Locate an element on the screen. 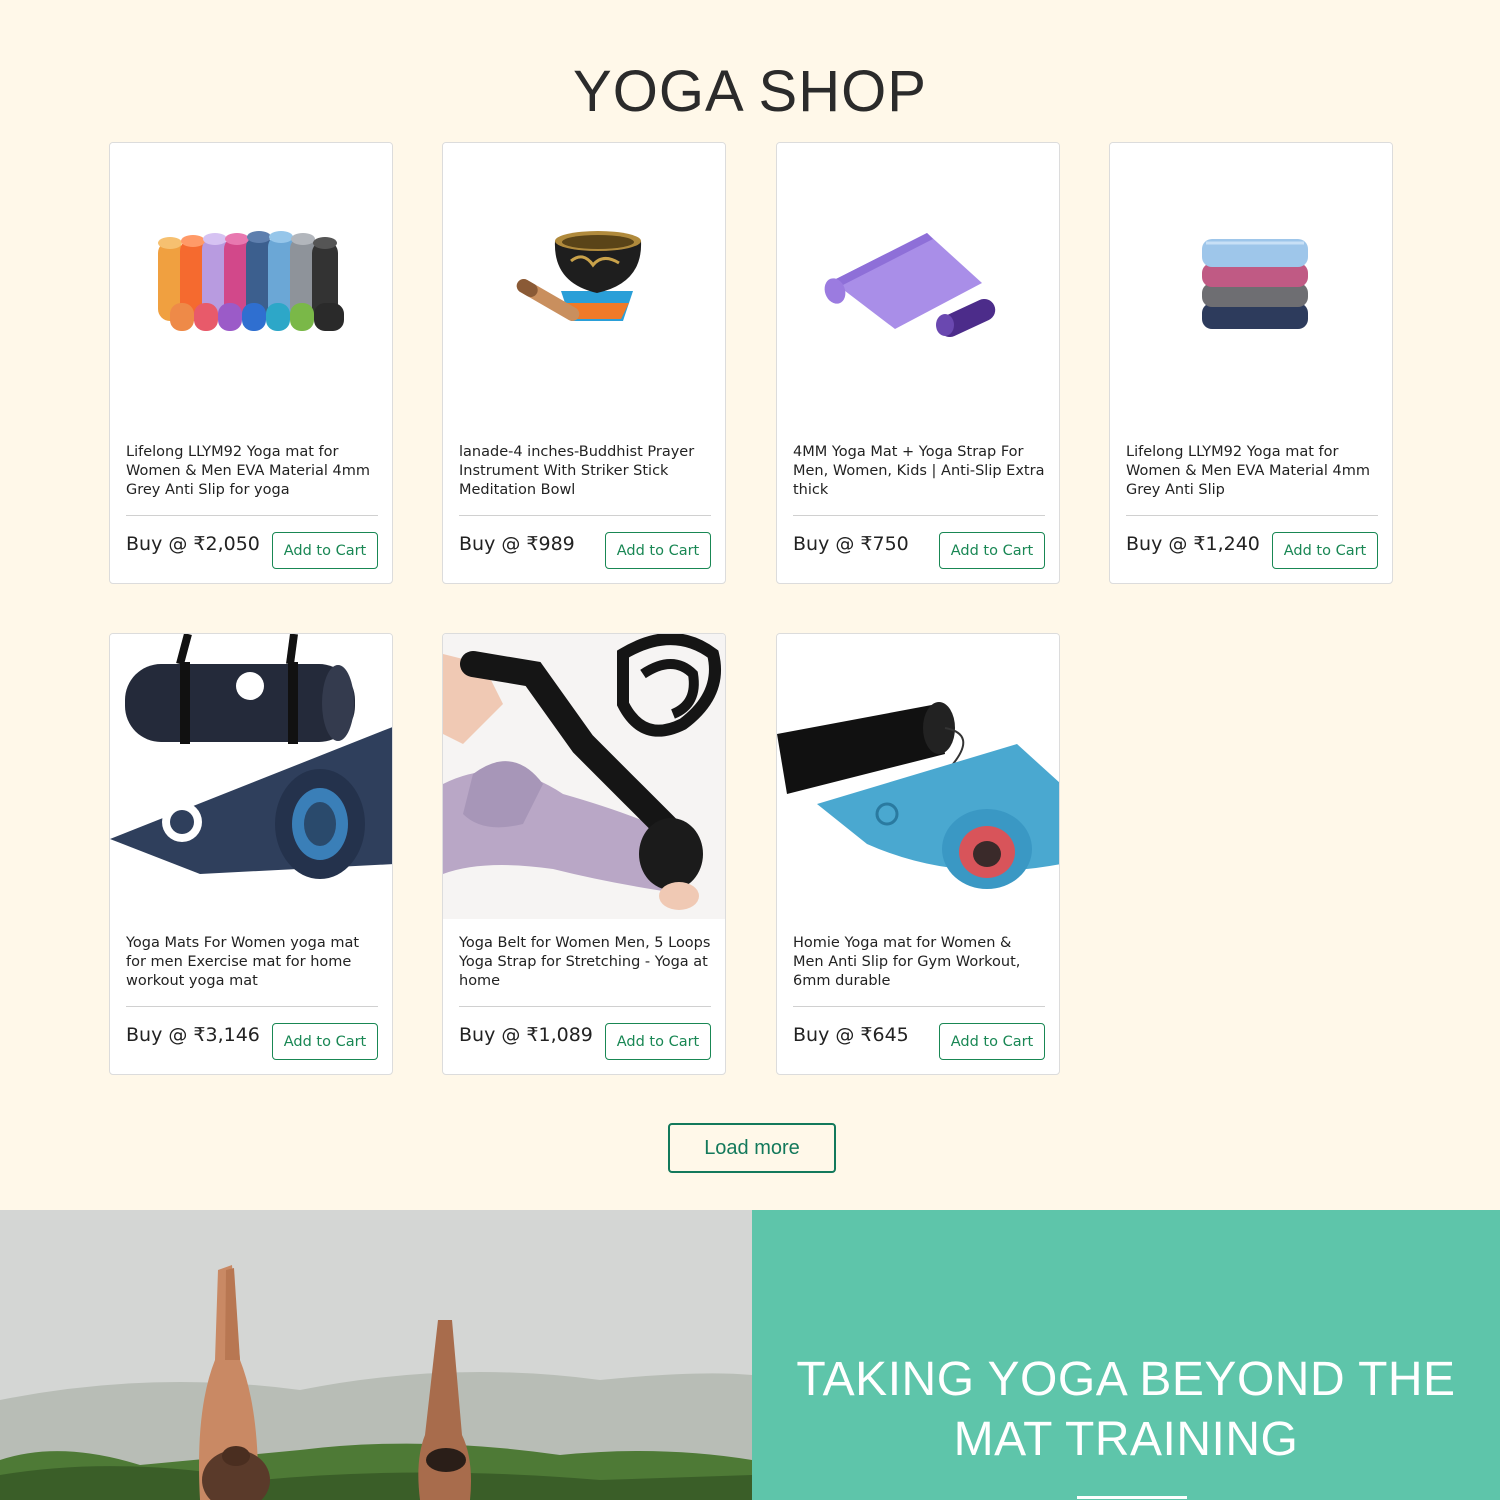 The image size is (1500, 1500). product-price: Buy @ ₹750 is located at coordinates (851, 544).